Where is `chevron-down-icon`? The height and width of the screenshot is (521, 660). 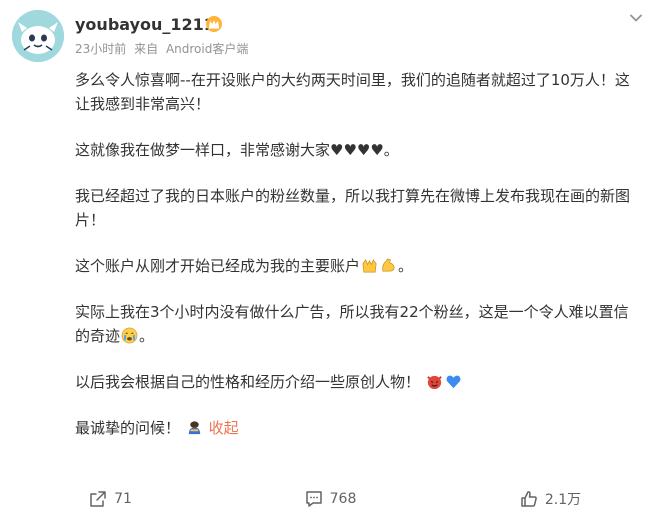 chevron-down-icon is located at coordinates (636, 18).